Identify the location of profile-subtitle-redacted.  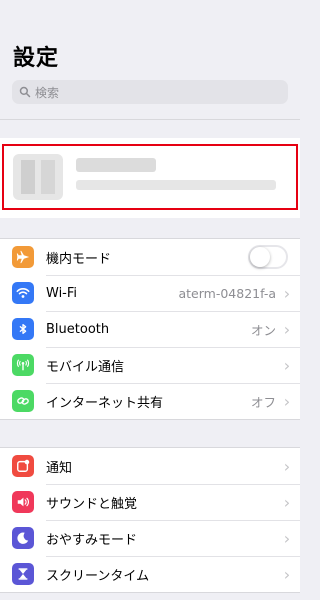
(176, 185).